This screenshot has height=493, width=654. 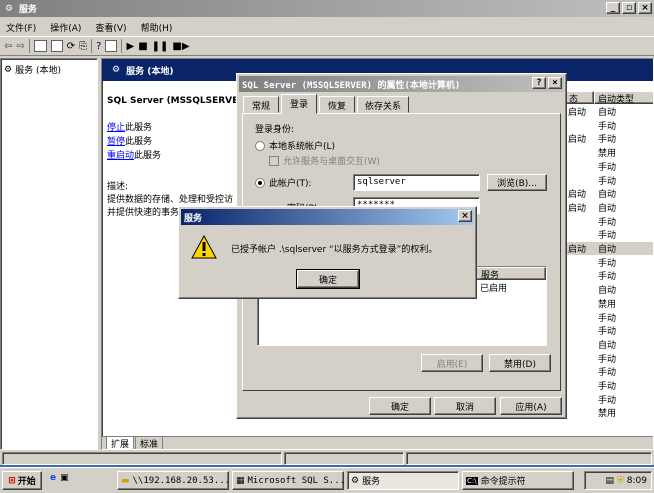 I want to click on tab-extended: 扩展, so click(x=120, y=443).